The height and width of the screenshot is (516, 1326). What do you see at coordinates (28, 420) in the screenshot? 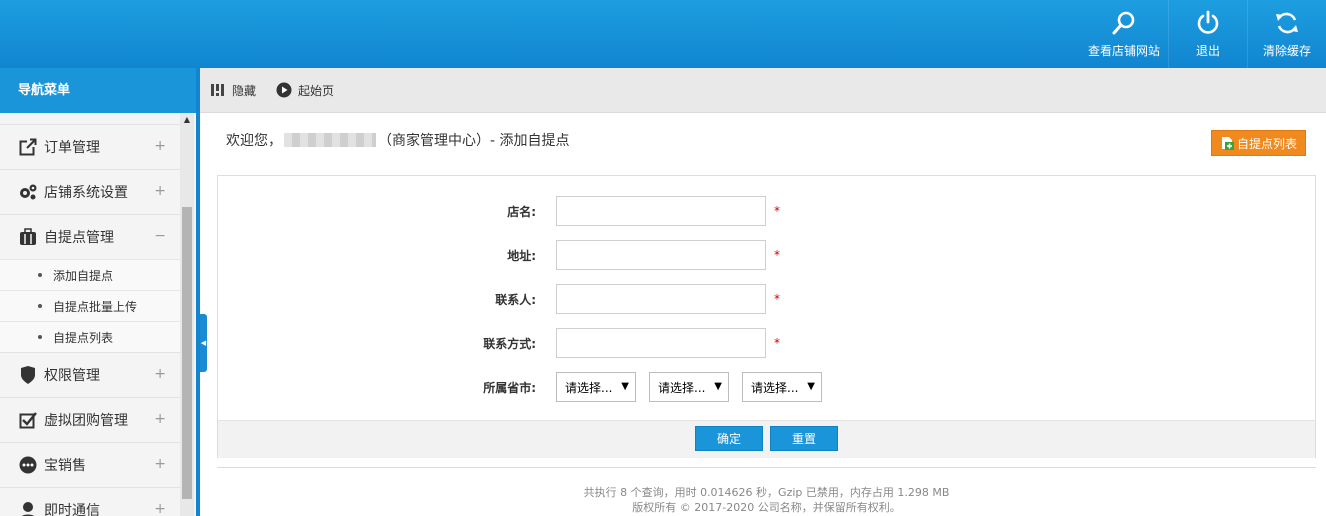
I see `checkbox-icon` at bounding box center [28, 420].